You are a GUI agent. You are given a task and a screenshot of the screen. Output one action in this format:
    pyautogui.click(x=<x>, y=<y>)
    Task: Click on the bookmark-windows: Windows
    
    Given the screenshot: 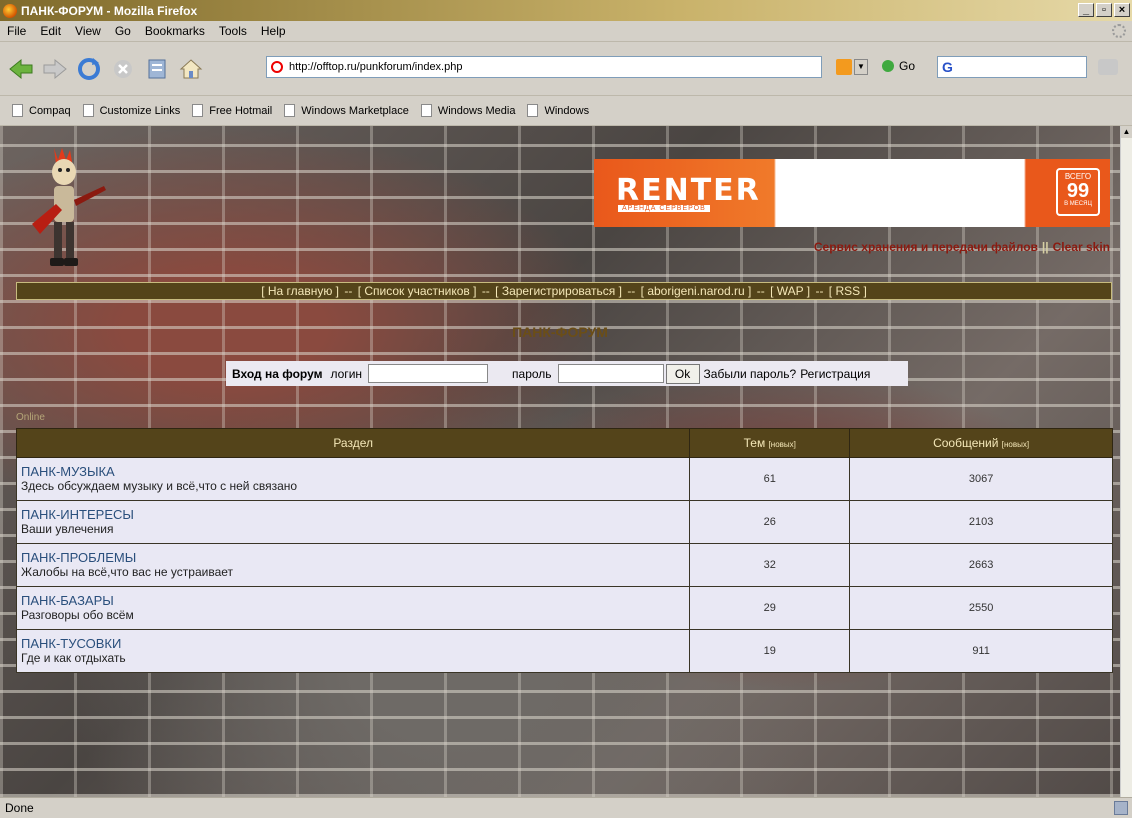 What is the action you would take?
    pyautogui.click(x=558, y=110)
    